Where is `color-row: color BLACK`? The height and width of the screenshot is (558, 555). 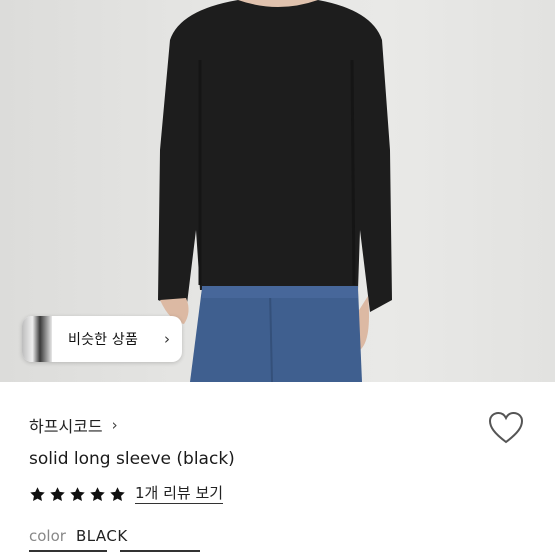 color-row: color BLACK is located at coordinates (78, 536).